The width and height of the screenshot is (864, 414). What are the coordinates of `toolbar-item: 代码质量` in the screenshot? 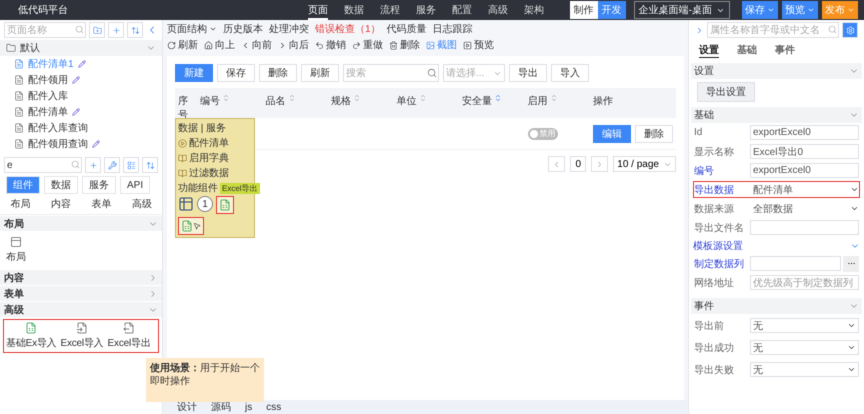 It's located at (406, 29).